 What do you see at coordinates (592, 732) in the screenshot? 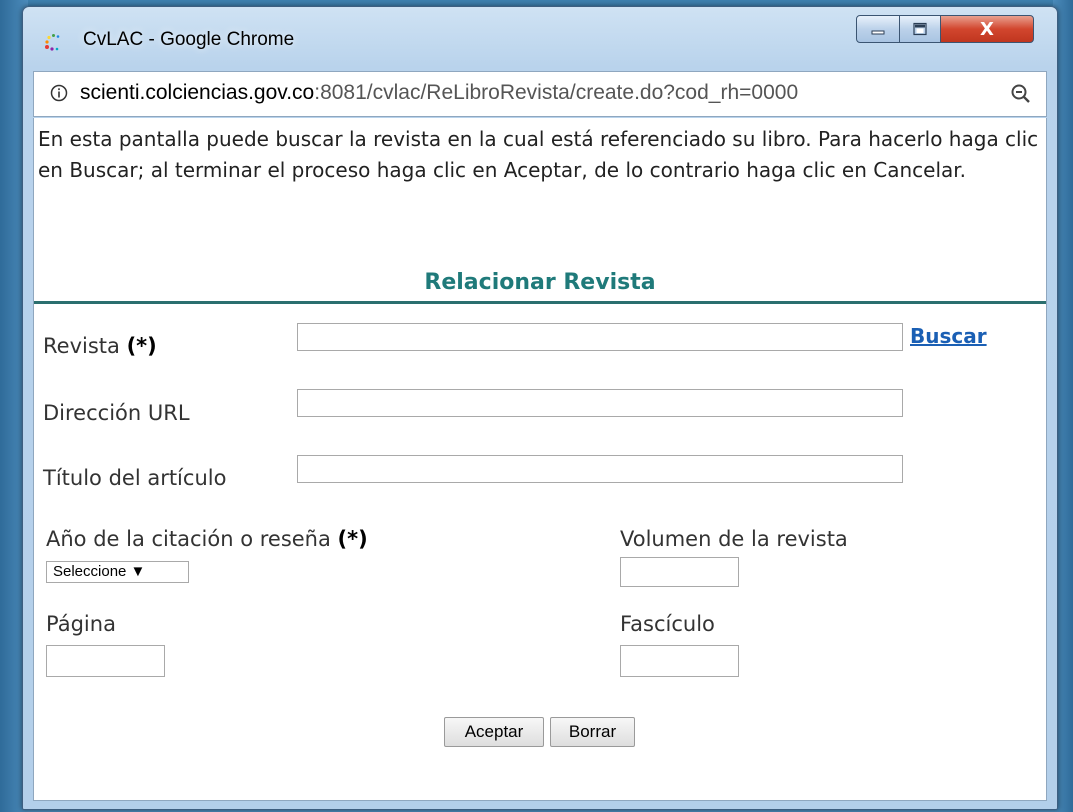
I see `borrar-button: Borrar` at bounding box center [592, 732].